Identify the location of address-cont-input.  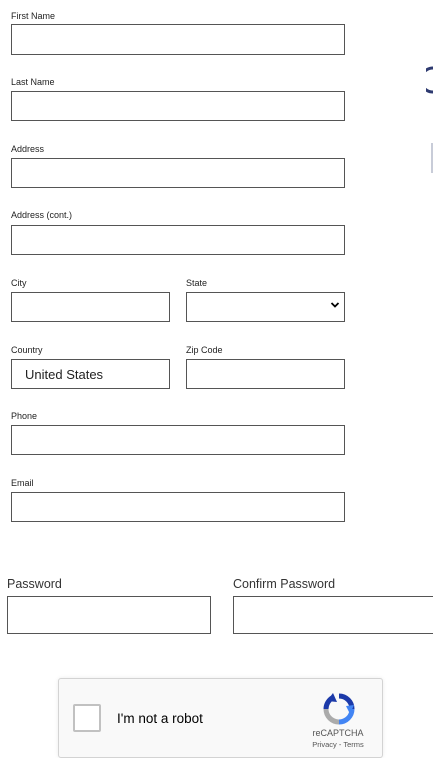
(178, 240).